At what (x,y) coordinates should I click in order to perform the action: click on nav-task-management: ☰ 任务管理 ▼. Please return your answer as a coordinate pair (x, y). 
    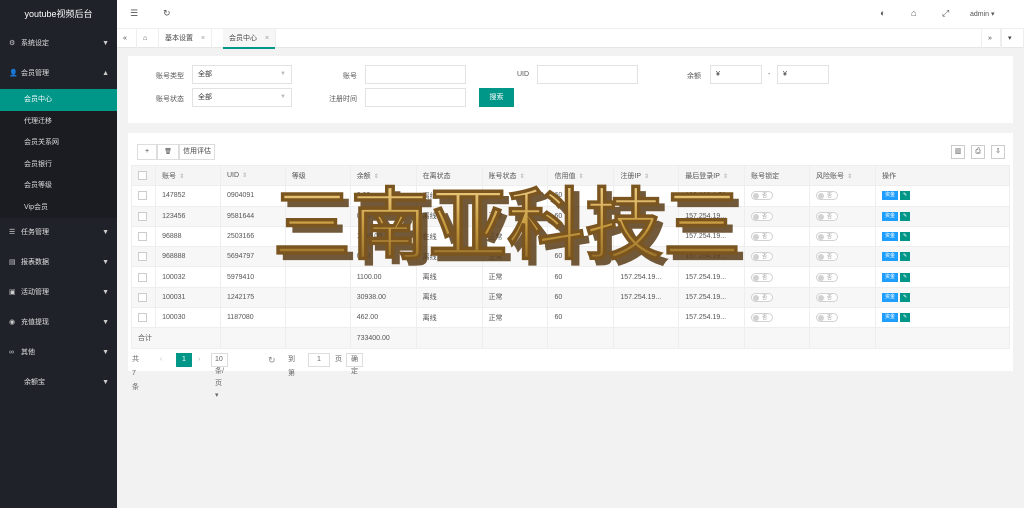
    Looking at the image, I should click on (58, 233).